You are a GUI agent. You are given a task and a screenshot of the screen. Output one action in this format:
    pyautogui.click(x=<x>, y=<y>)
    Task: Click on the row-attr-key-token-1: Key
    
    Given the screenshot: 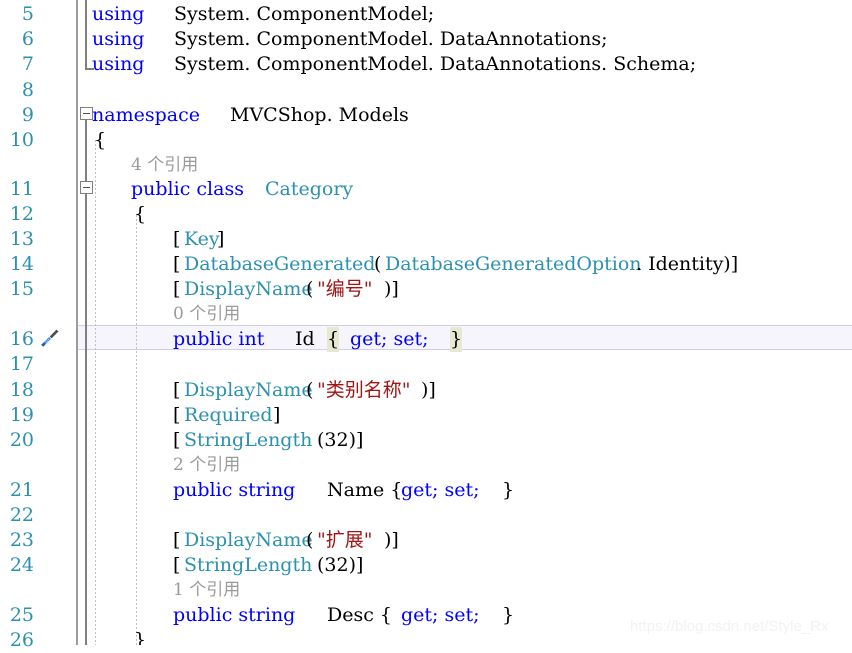 What is the action you would take?
    pyautogui.click(x=202, y=239)
    